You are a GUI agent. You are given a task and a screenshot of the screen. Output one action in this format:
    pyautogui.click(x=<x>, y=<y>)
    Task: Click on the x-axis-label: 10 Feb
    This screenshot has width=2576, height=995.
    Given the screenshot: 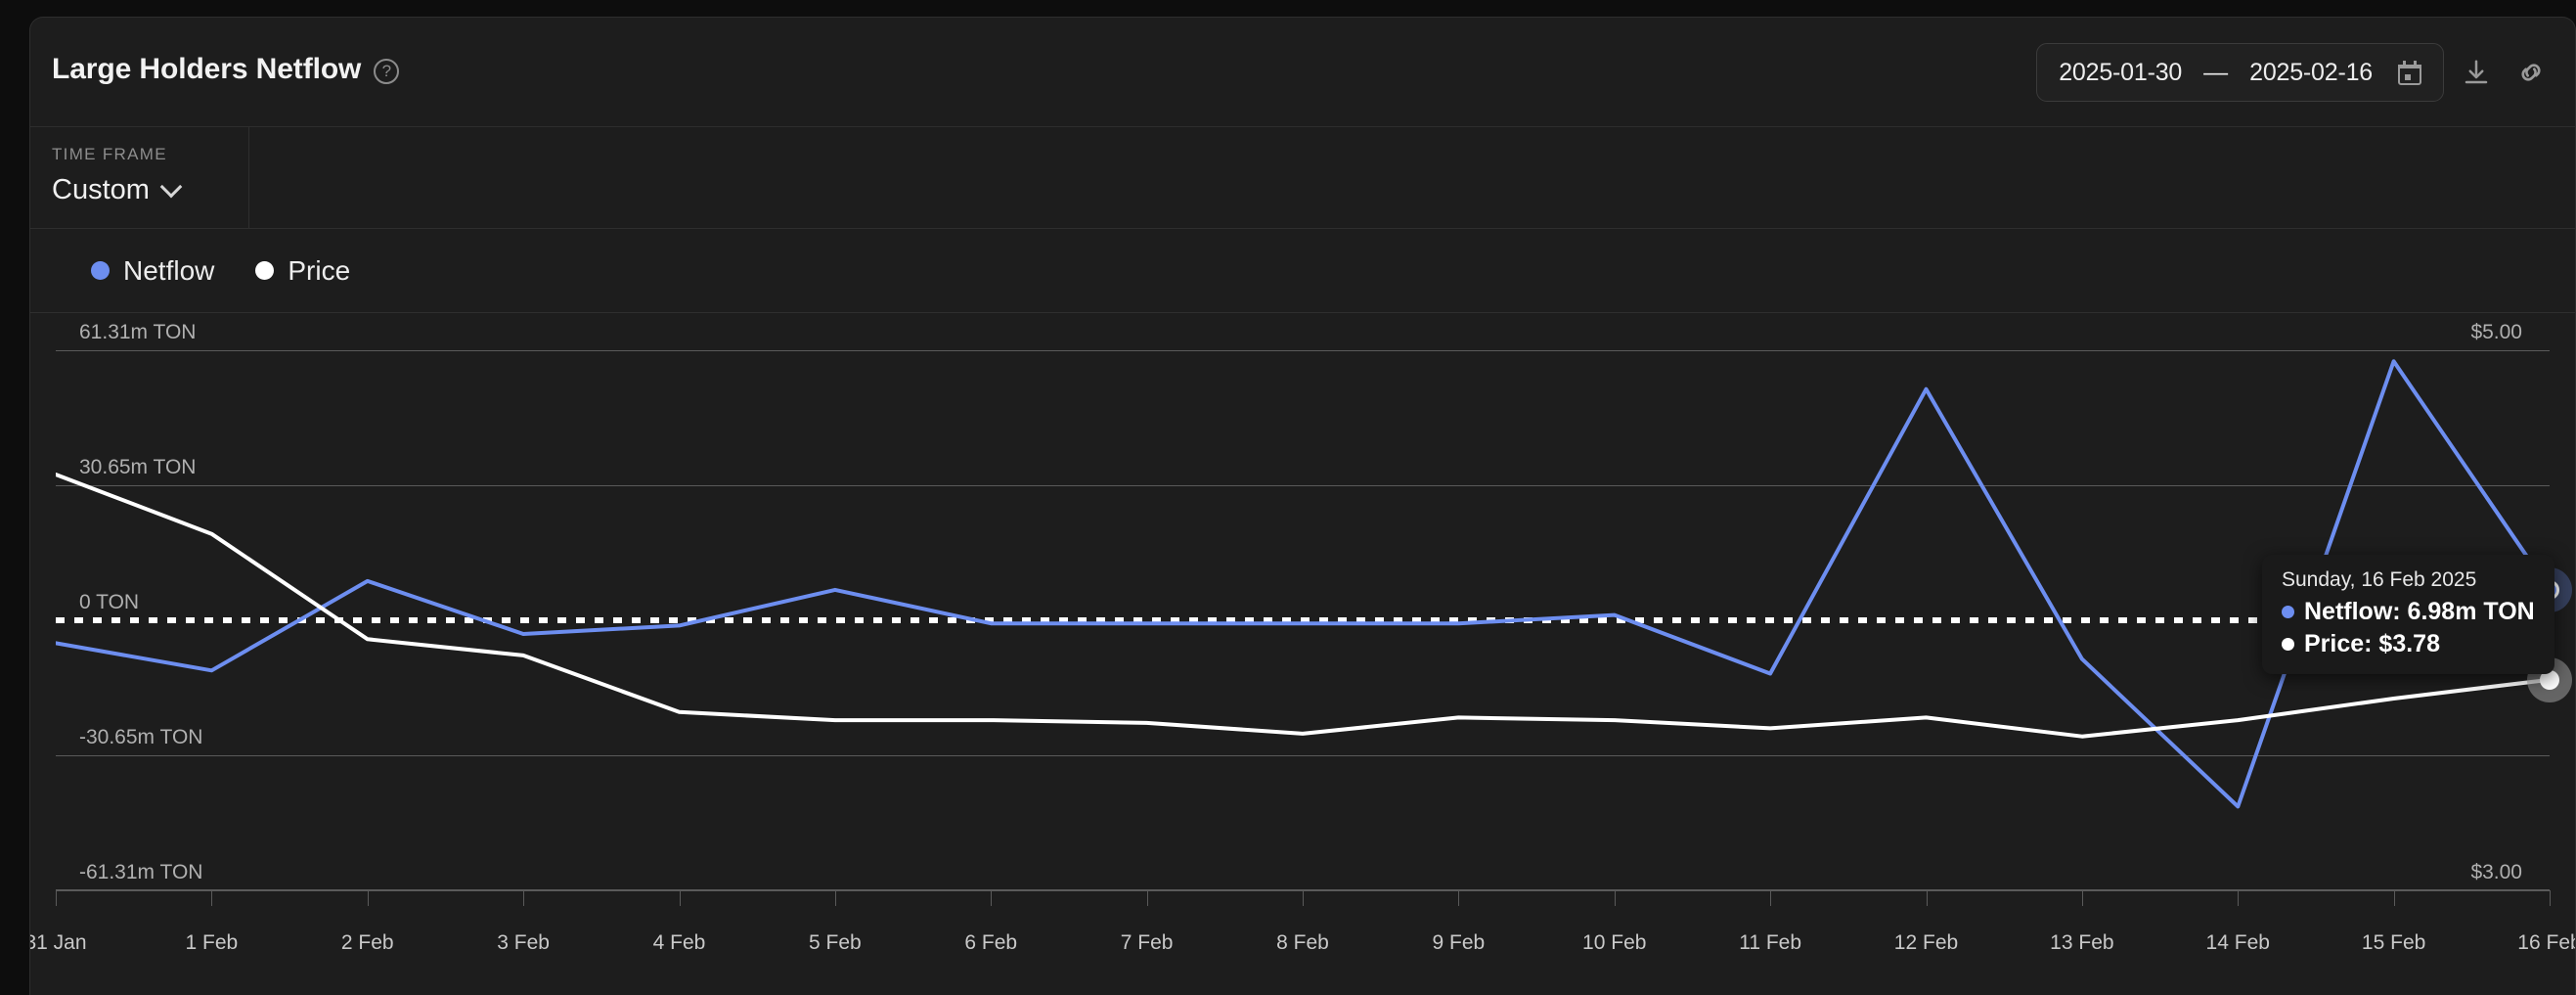 What is the action you would take?
    pyautogui.click(x=1614, y=942)
    